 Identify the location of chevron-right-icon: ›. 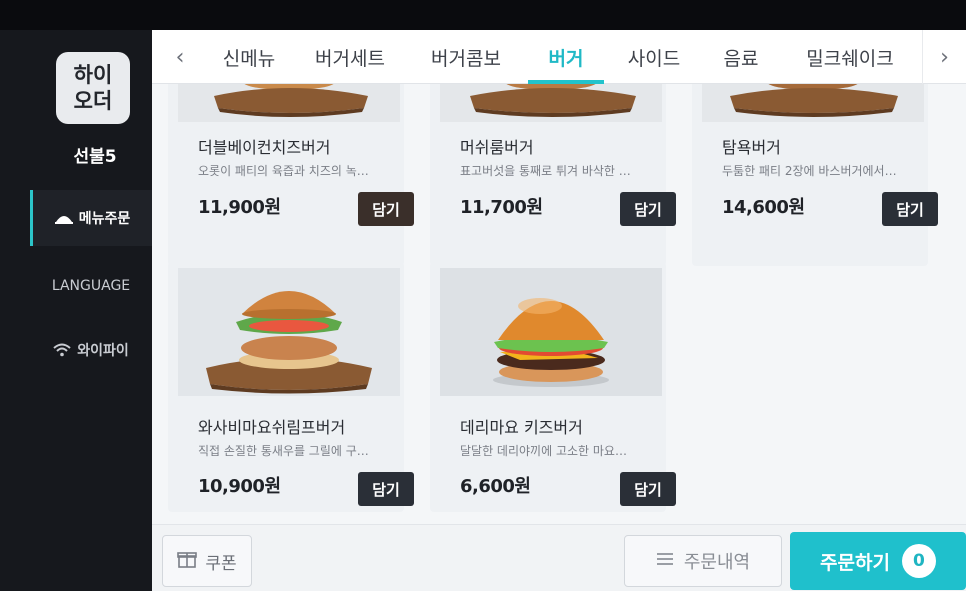
(944, 57).